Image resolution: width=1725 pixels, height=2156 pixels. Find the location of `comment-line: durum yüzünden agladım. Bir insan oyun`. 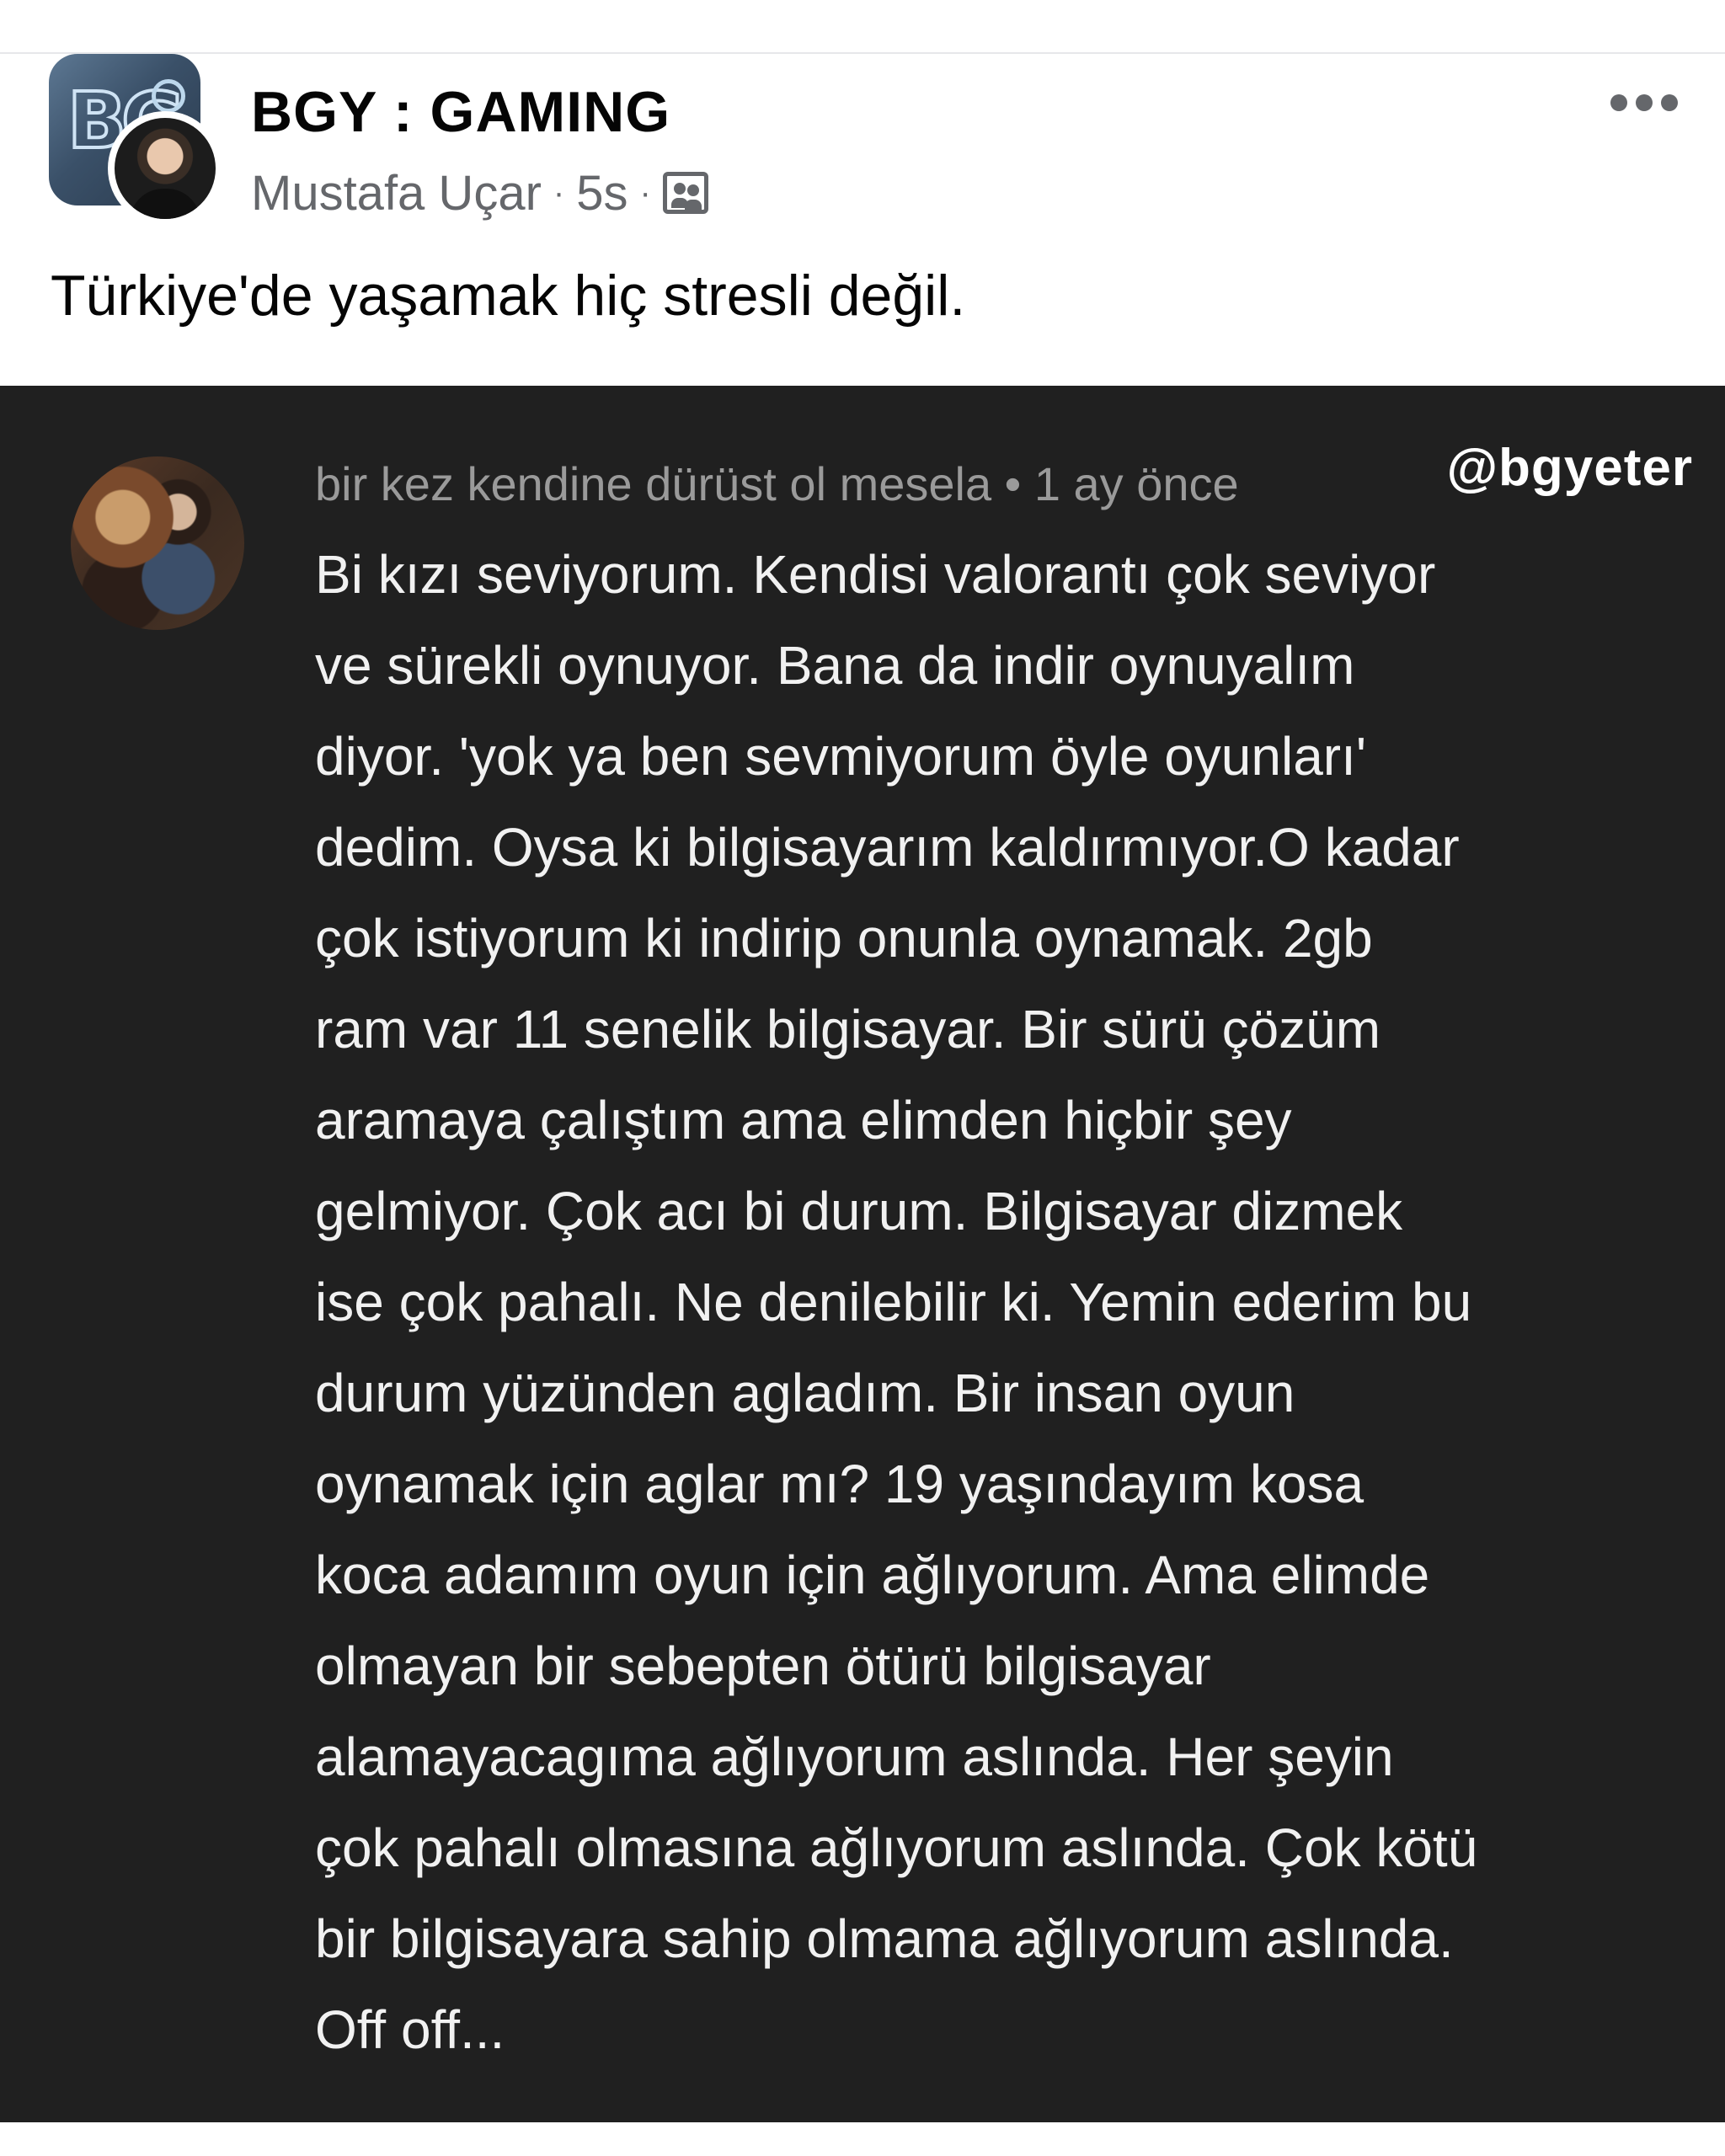

comment-line: durum yüzünden agladım. Bir insan oyun is located at coordinates (805, 1393).